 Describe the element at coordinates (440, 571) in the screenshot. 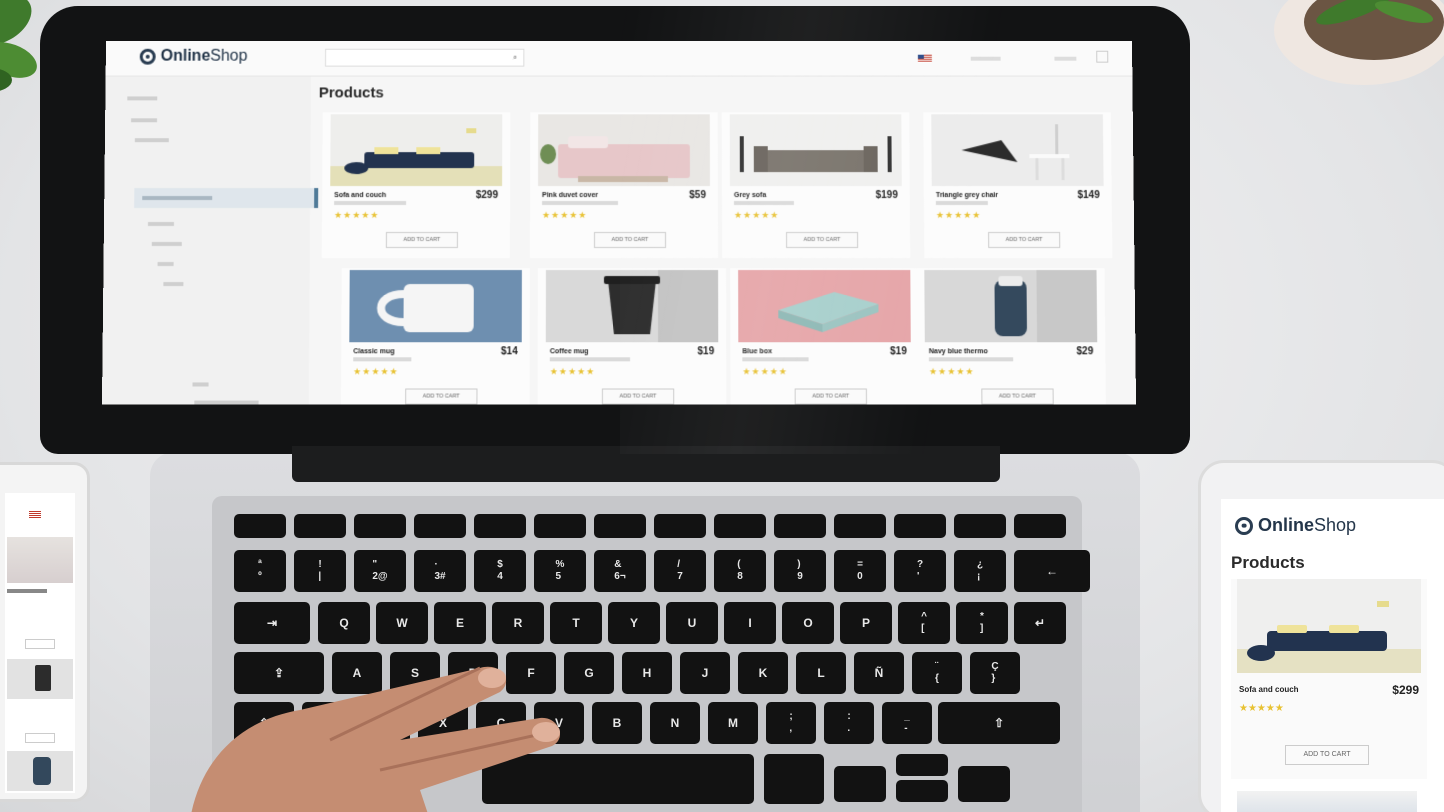

I see `keyboard-key: · 3#` at that location.